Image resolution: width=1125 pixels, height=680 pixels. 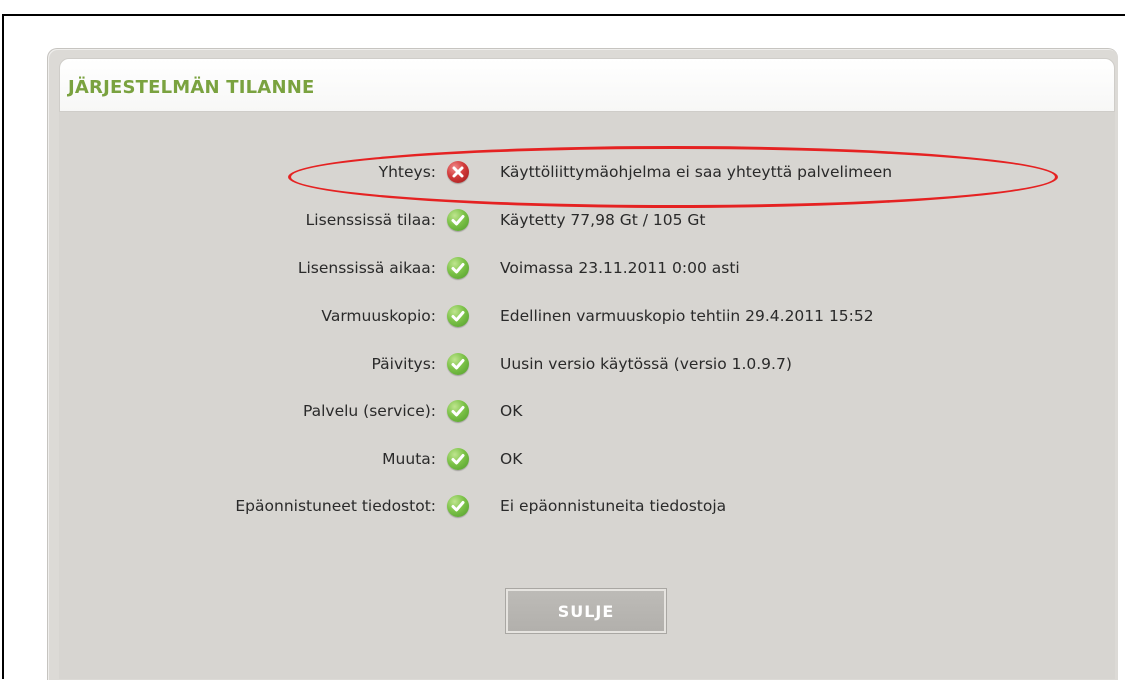 I want to click on status-row-label: Palvelu (service):, so click(x=369, y=411).